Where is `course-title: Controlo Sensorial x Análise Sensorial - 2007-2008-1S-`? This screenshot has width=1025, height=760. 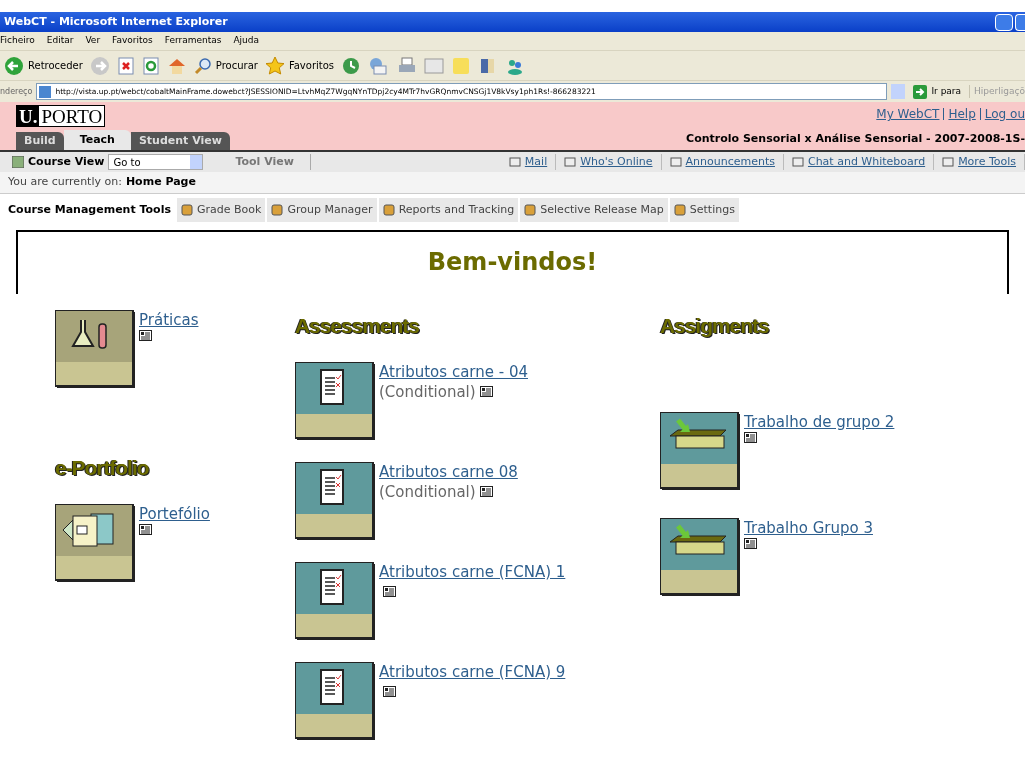
course-title: Controlo Sensorial x Análise Sensorial - 2007-2008-1S- is located at coordinates (855, 138).